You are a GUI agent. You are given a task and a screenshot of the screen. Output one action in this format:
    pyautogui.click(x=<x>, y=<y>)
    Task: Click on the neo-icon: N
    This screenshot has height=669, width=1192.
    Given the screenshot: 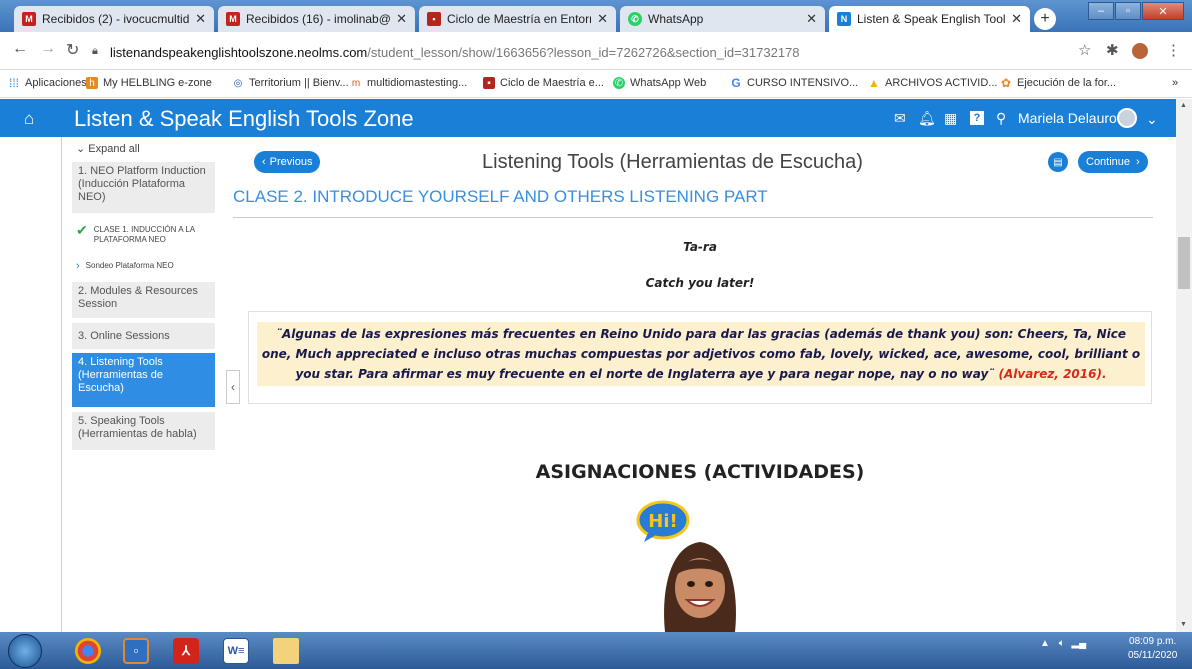 What is the action you would take?
    pyautogui.click(x=844, y=19)
    